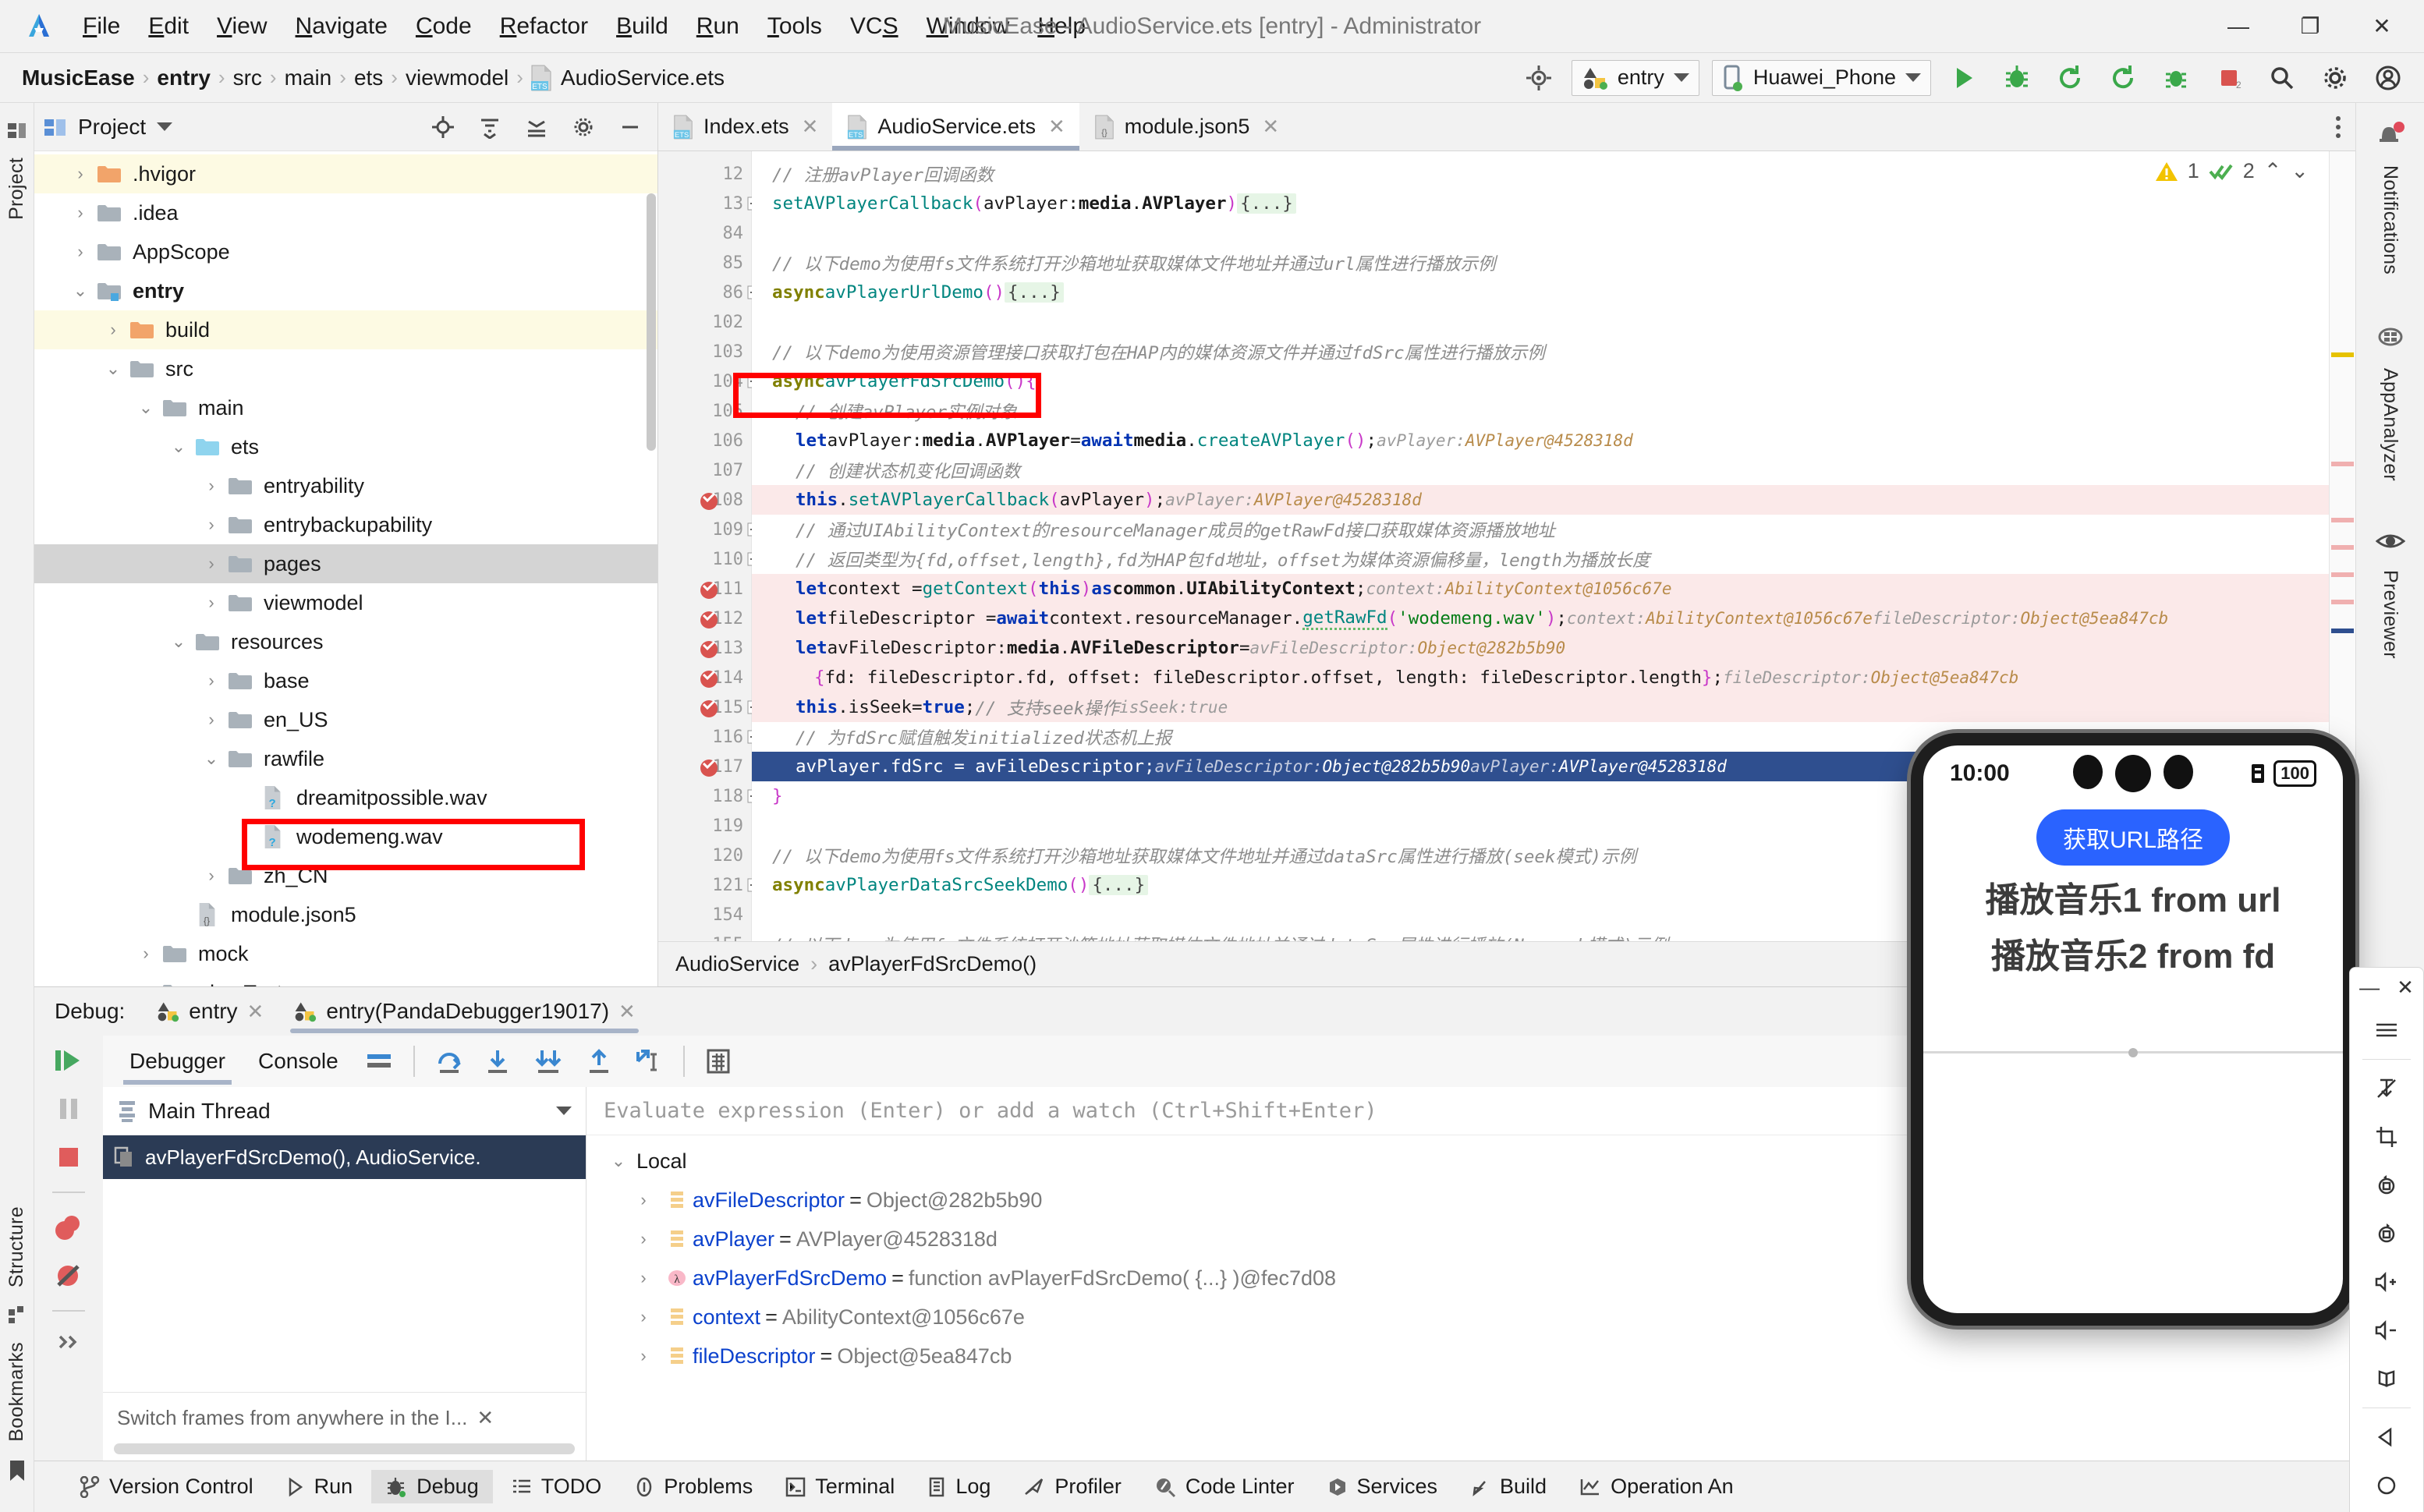  I want to click on line-number: 13, so click(709, 203).